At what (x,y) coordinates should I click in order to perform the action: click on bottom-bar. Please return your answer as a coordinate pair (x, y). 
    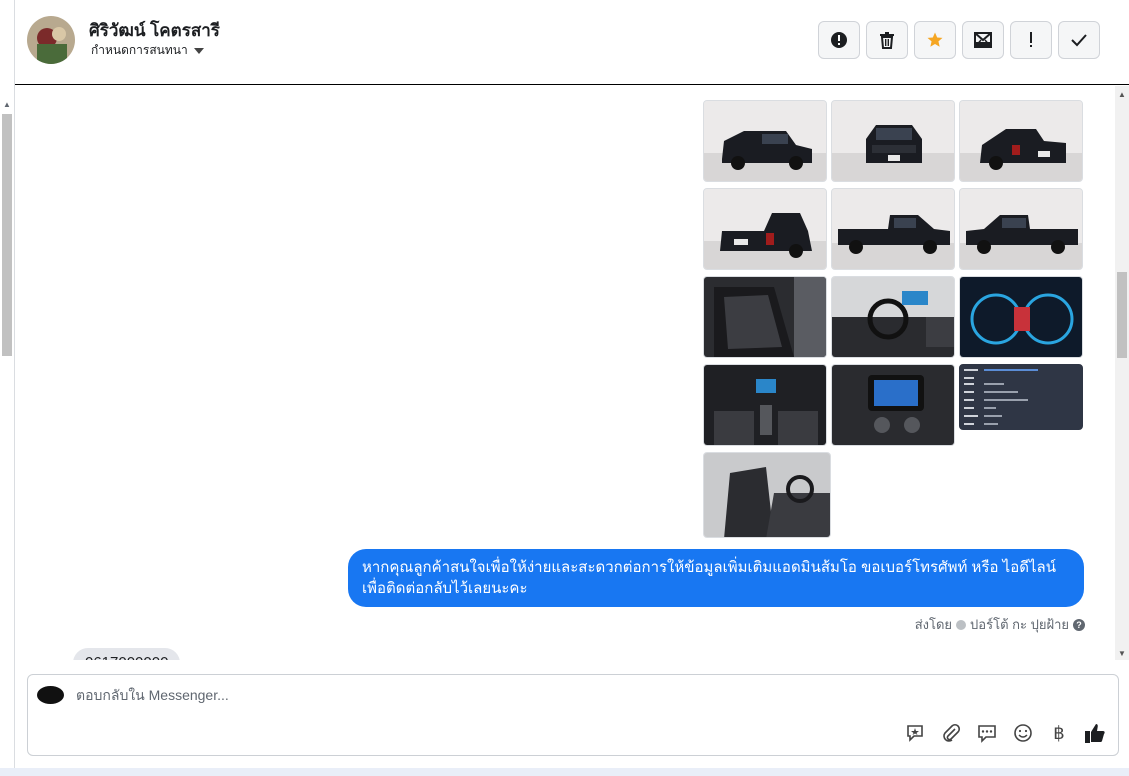
    Looking at the image, I should click on (564, 772).